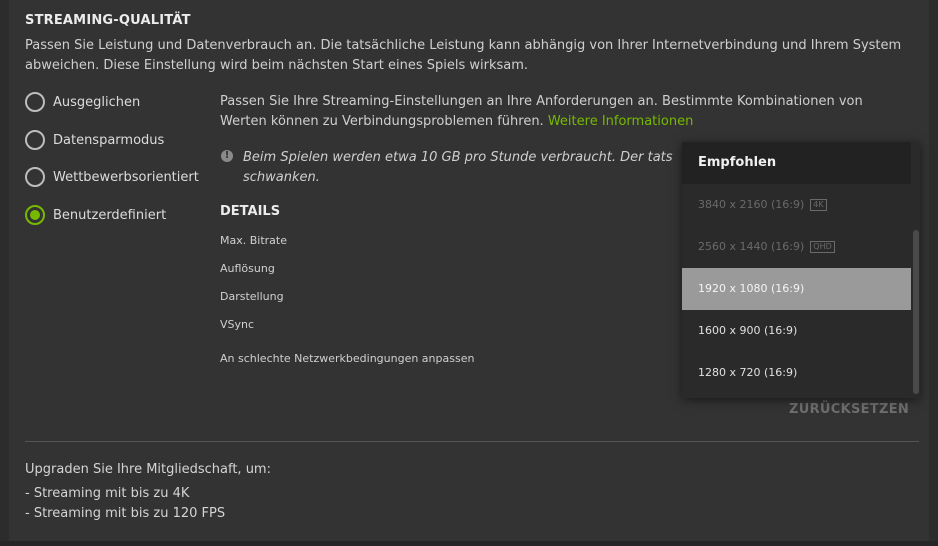 This screenshot has height=546, width=938. What do you see at coordinates (35, 215) in the screenshot?
I see `radio-button-selected-icon` at bounding box center [35, 215].